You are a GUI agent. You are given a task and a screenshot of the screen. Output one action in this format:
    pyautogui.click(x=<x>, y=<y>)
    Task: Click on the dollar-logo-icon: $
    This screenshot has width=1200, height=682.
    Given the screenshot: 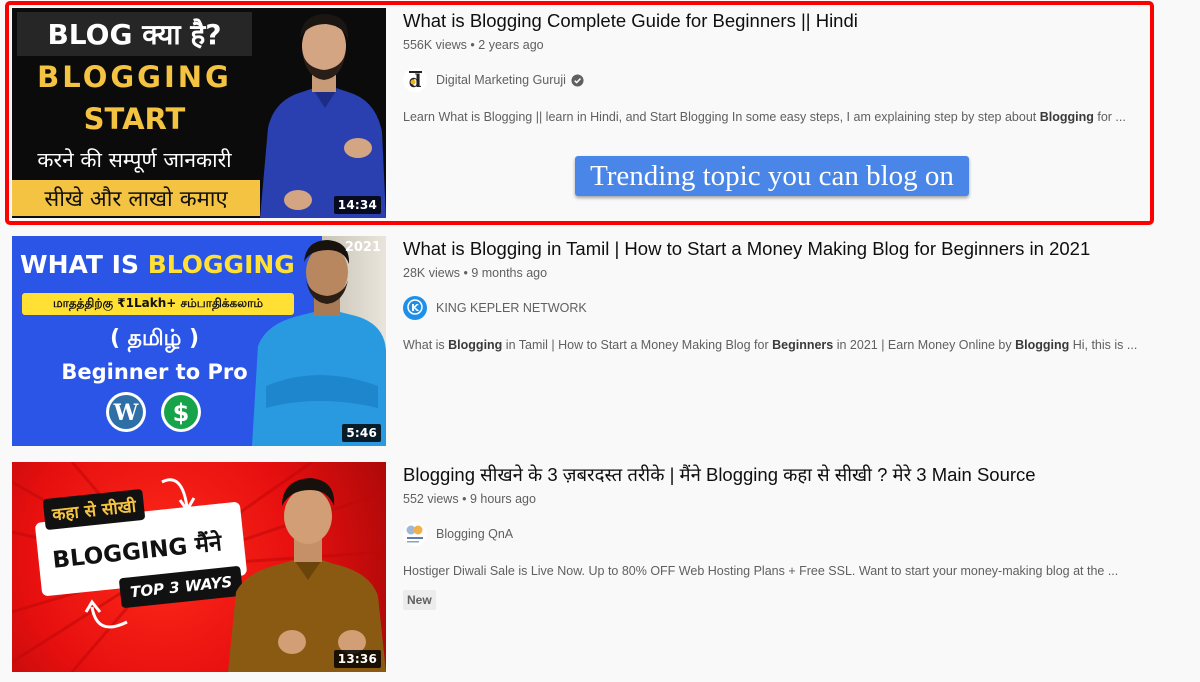 What is the action you would take?
    pyautogui.click(x=181, y=412)
    